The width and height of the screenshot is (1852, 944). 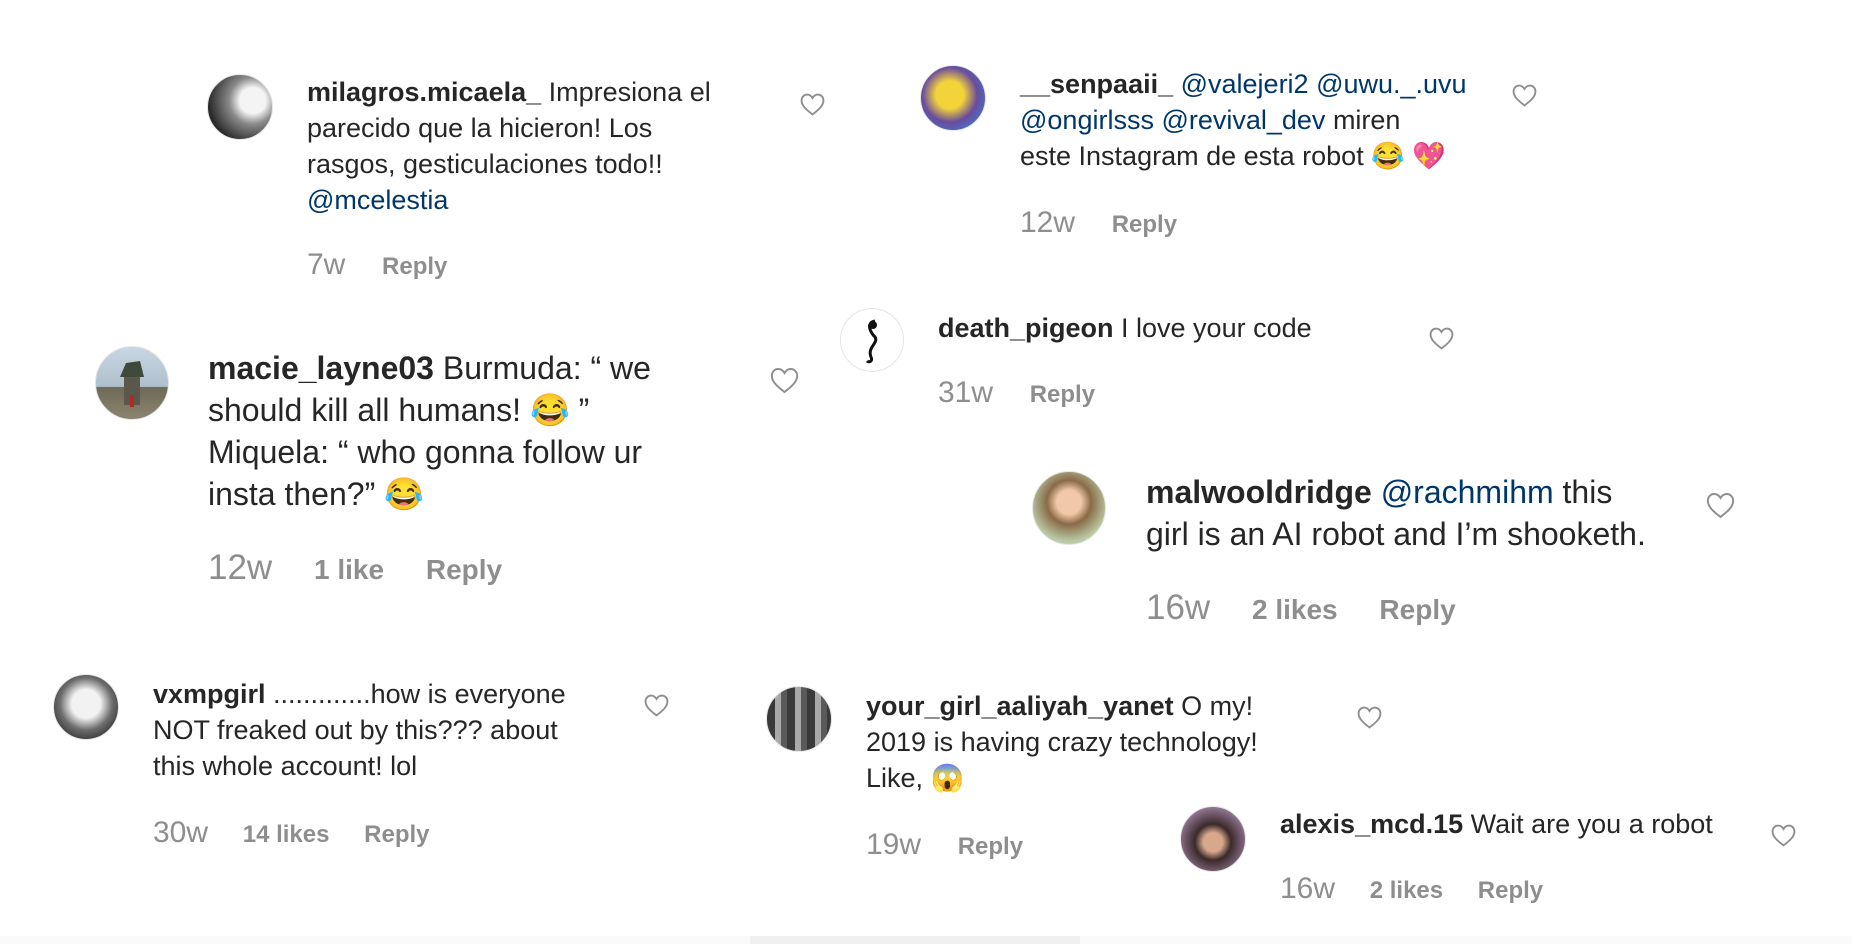 I want to click on likes-count: 1 like, so click(x=349, y=570).